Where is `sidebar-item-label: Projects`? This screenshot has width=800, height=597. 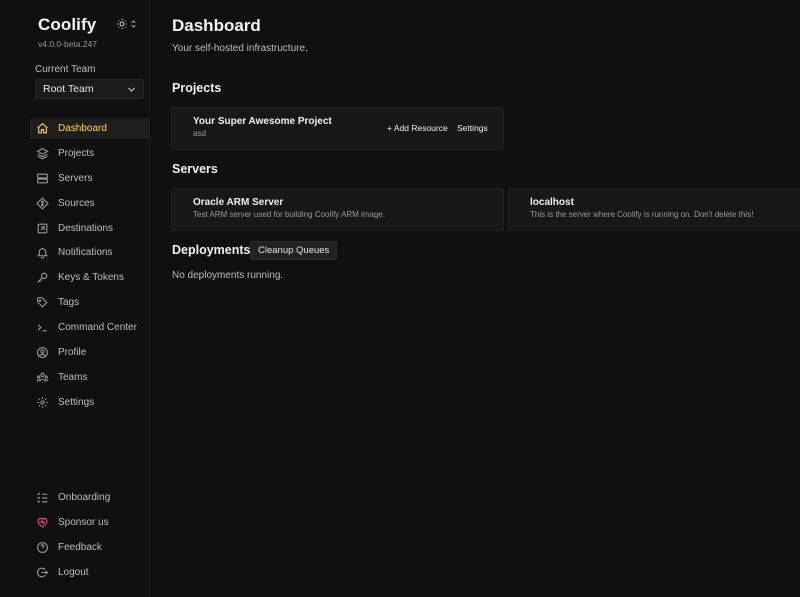 sidebar-item-label: Projects is located at coordinates (76, 153).